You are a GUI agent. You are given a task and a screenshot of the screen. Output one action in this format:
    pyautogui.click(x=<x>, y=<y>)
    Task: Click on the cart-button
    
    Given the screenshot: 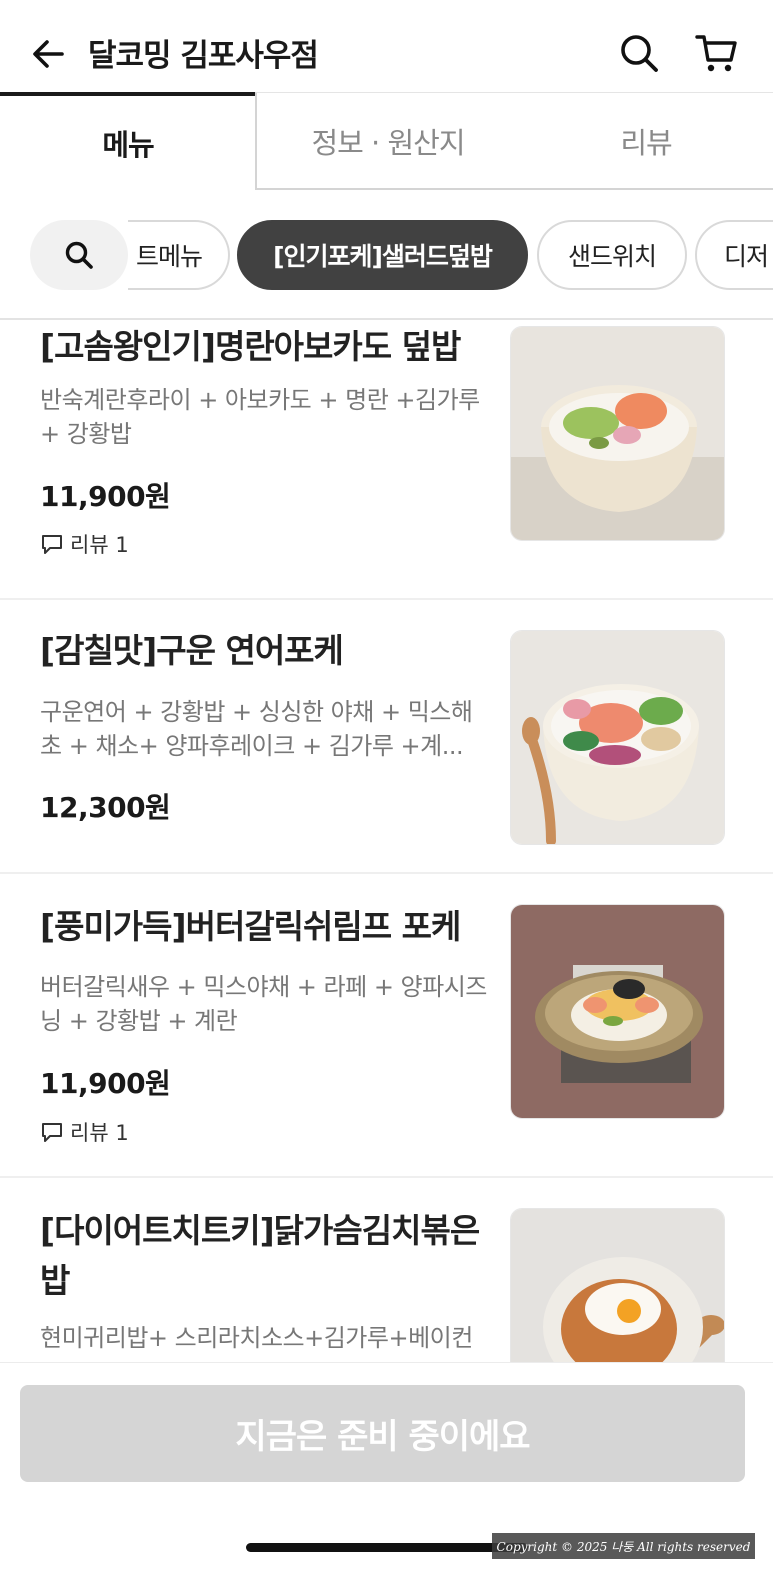 What is the action you would take?
    pyautogui.click(x=717, y=53)
    